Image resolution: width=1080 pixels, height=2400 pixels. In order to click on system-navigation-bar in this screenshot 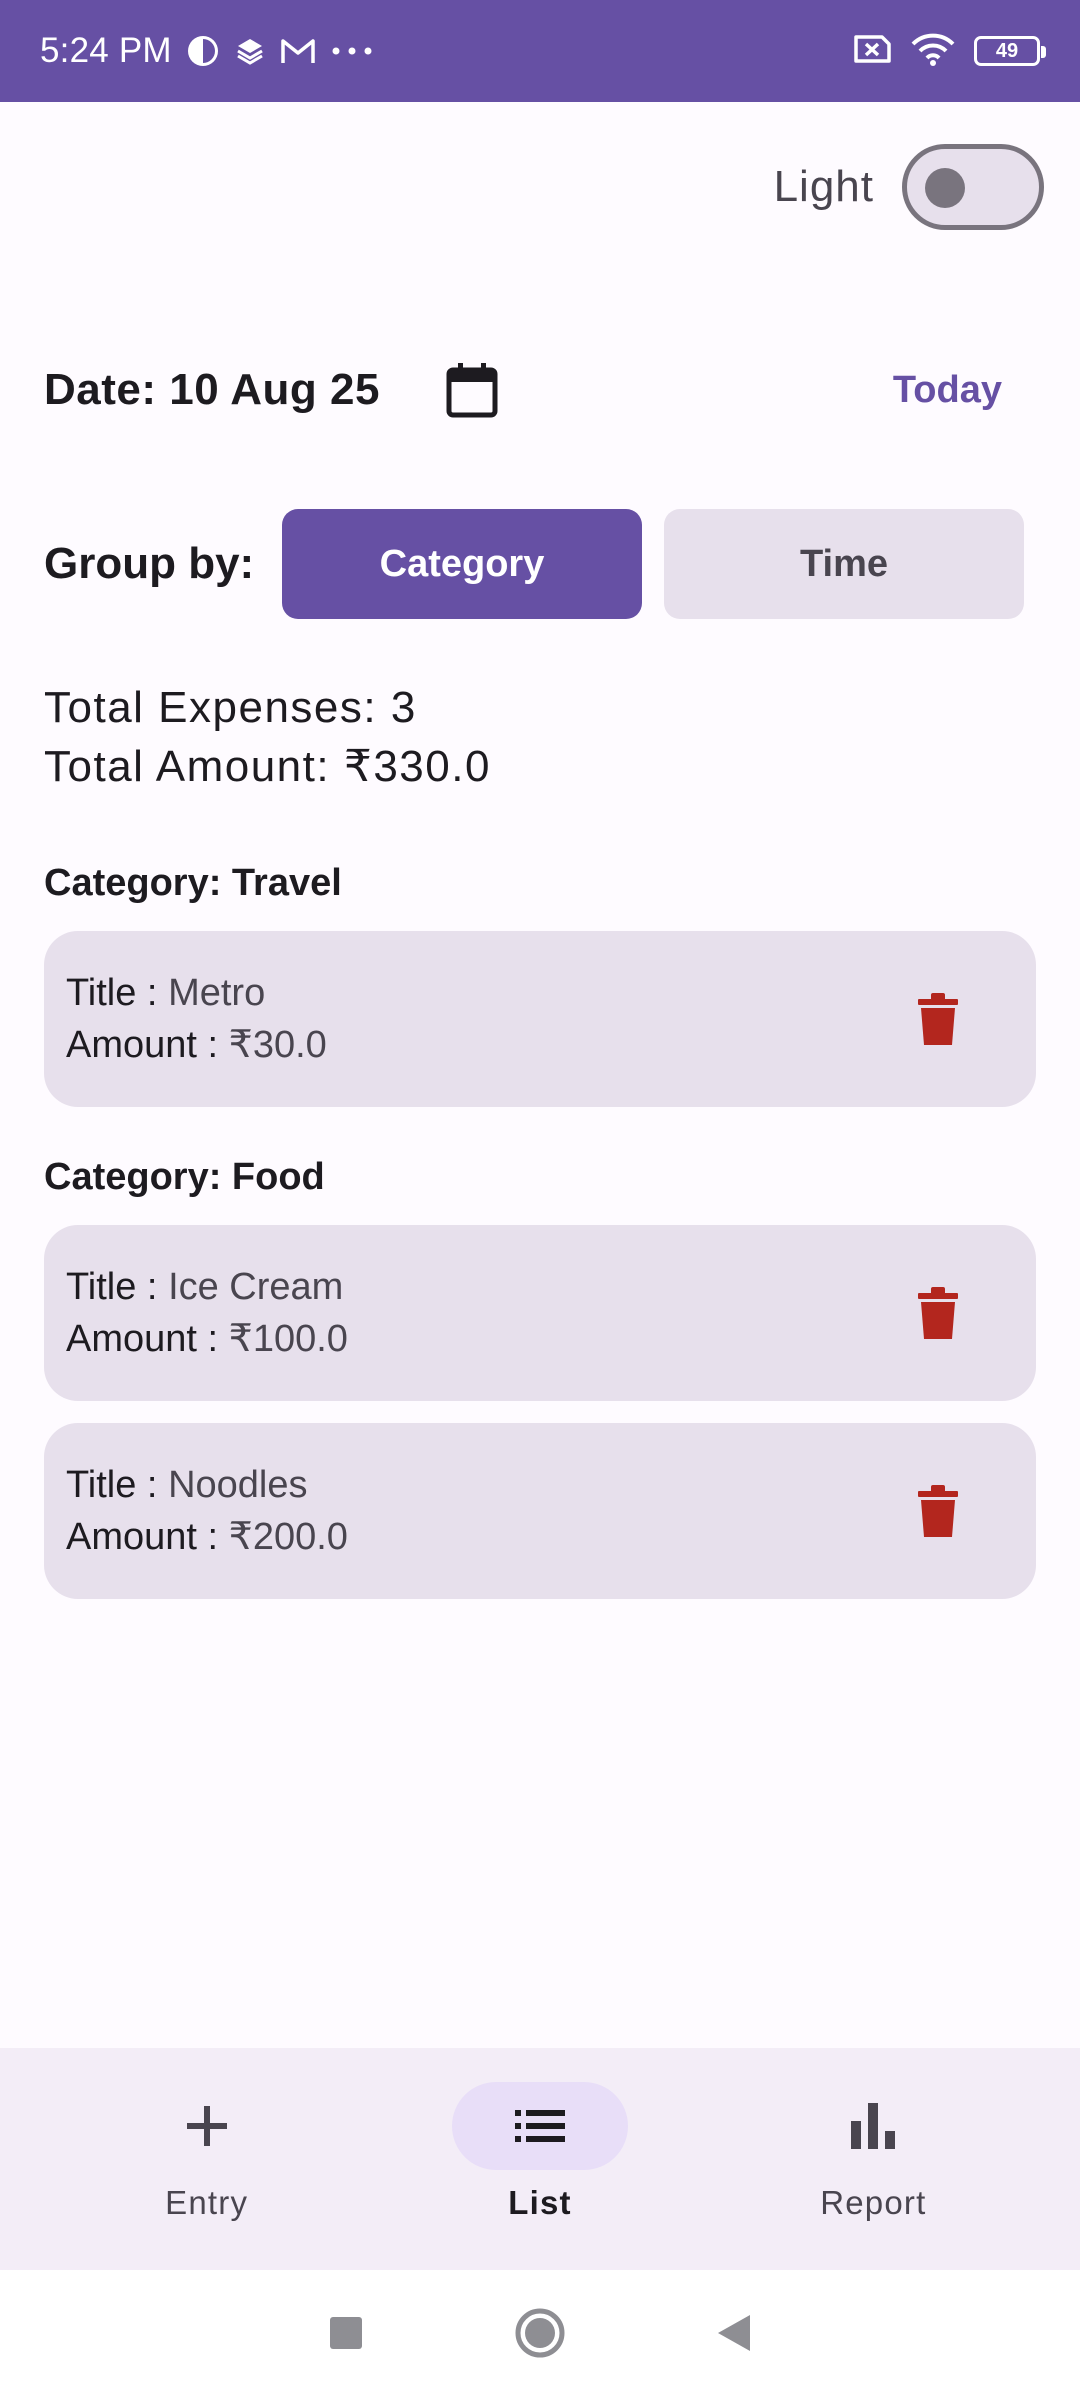, I will do `click(540, 2335)`.